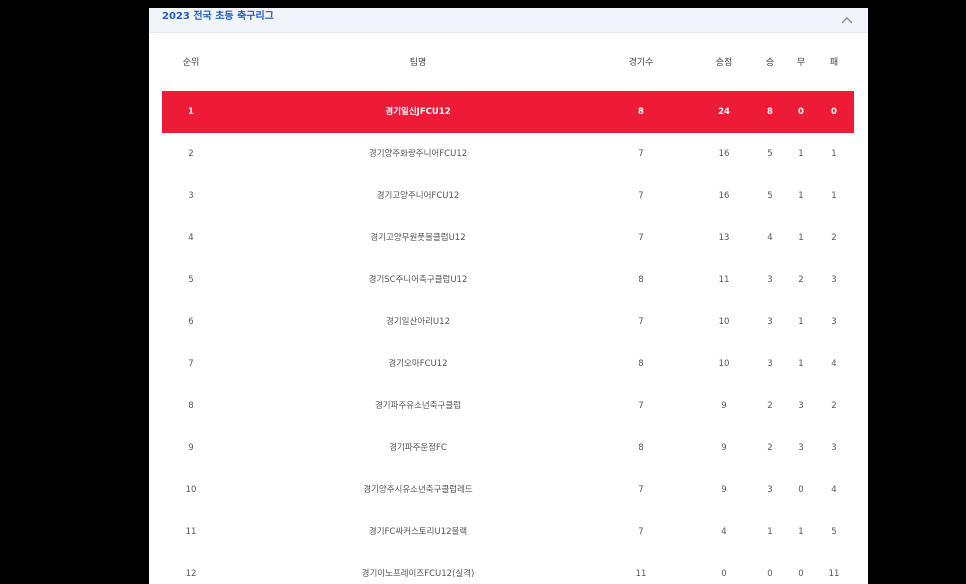  I want to click on cell-team-name: 경기오마FCU12, so click(418, 364).